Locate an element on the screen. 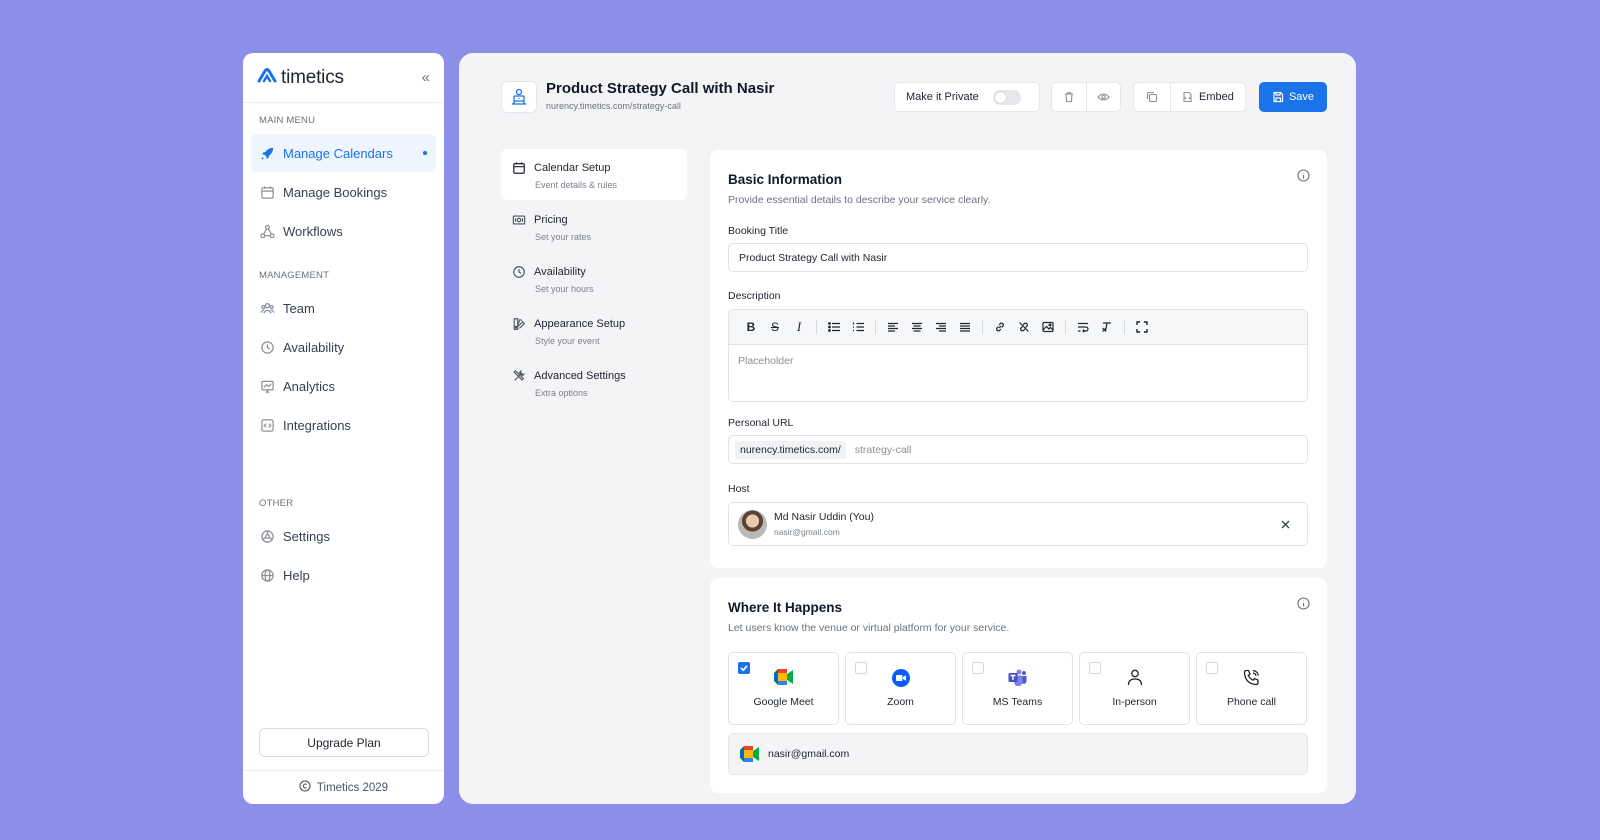  globe-icon is located at coordinates (267, 575).